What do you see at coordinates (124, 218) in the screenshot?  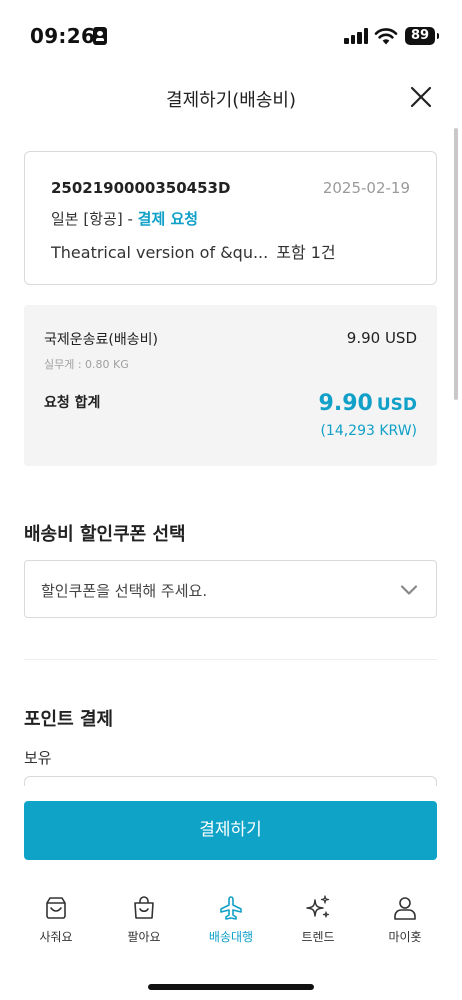 I see `order-route: 일본 [항공] - 결제 요청` at bounding box center [124, 218].